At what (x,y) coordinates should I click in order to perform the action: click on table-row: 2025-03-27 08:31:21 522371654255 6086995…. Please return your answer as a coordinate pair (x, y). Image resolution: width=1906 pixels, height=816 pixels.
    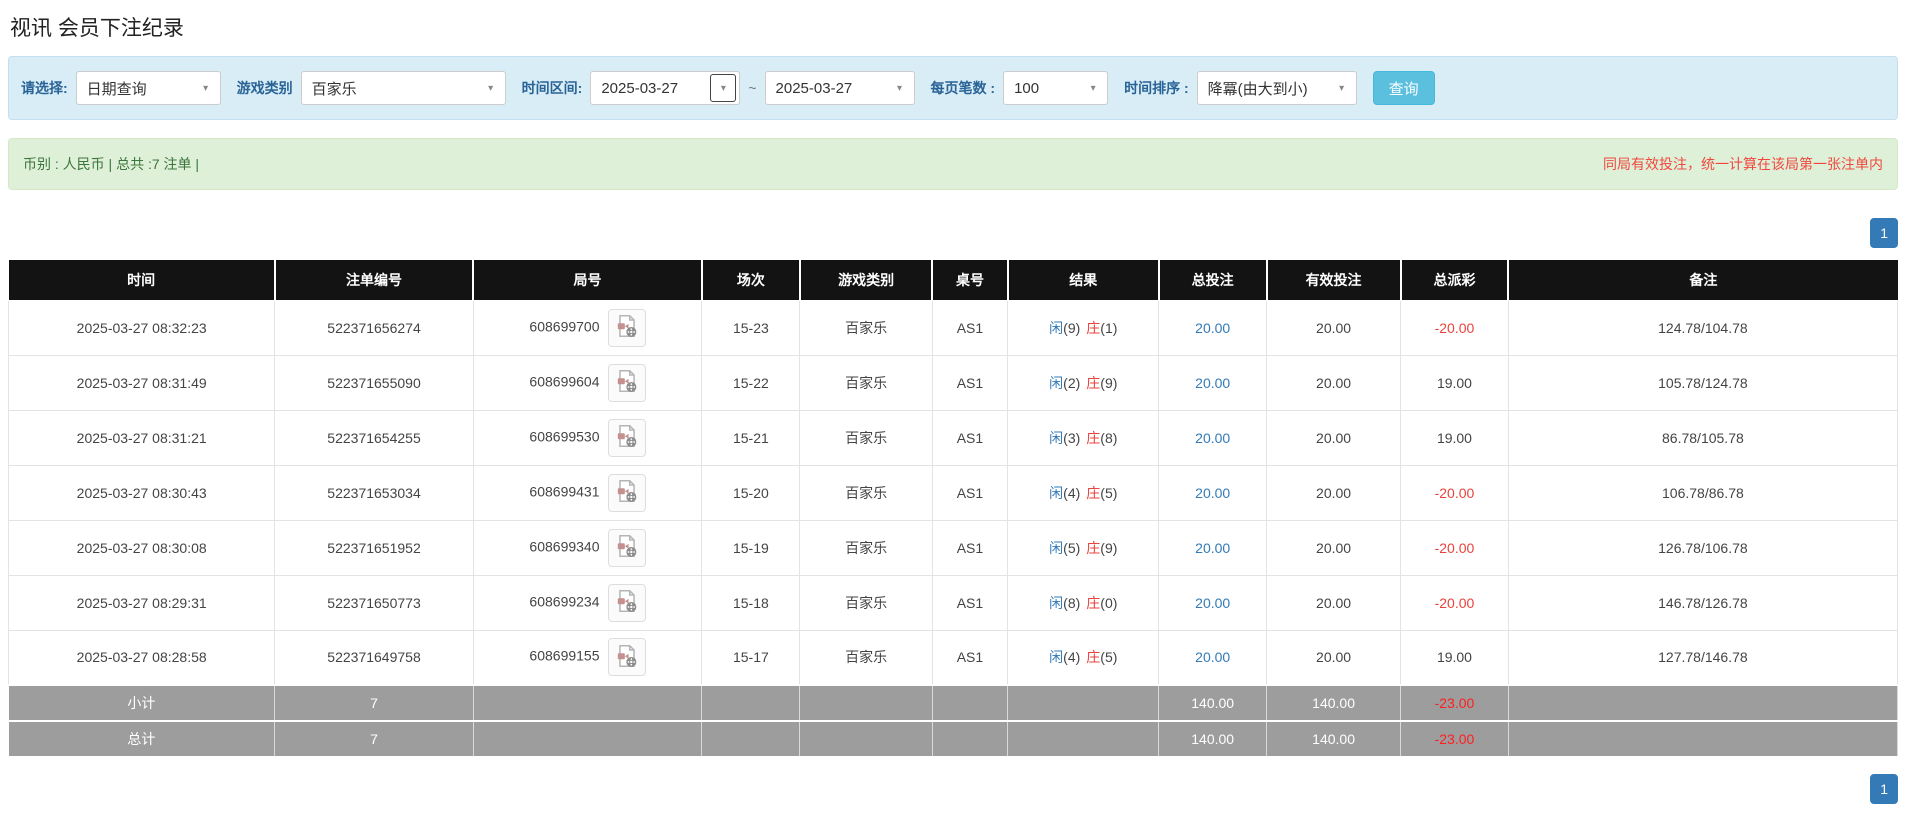
    Looking at the image, I should click on (953, 437).